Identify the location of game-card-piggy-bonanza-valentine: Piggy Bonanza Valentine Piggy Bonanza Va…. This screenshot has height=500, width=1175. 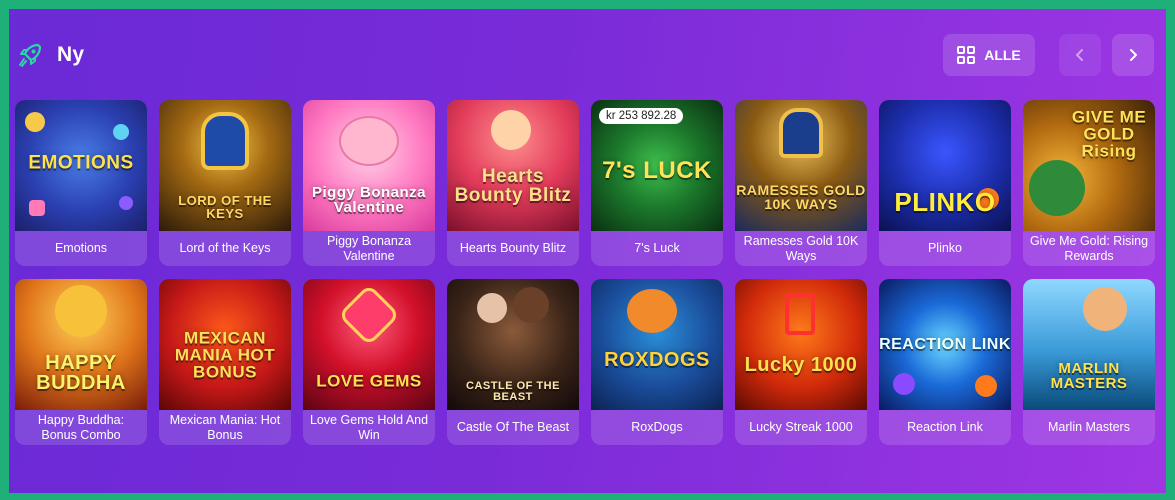
(369, 183).